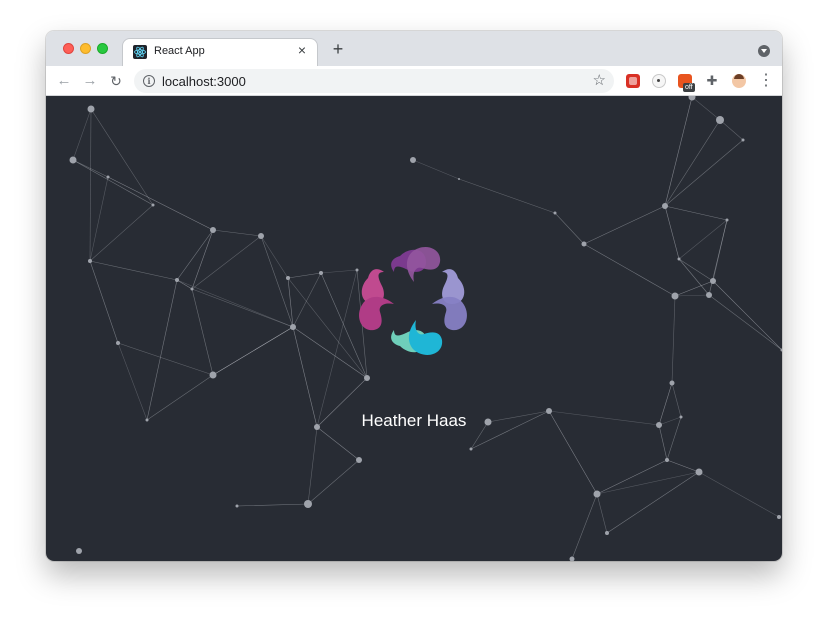 This screenshot has width=828, height=622. I want to click on tab-close-icon: ×, so click(302, 50).